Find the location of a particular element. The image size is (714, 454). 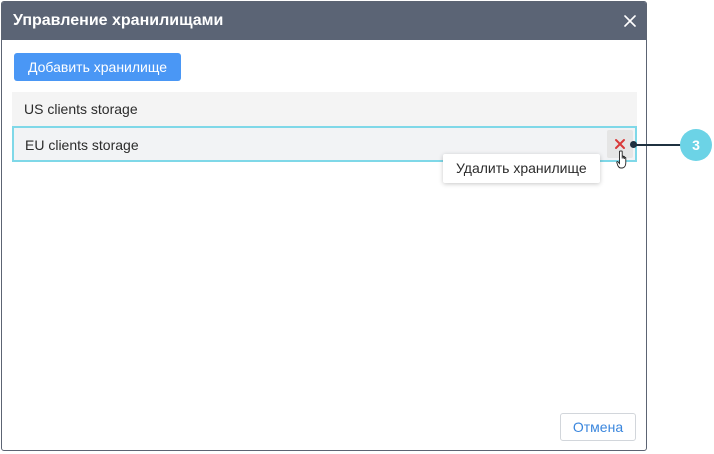

delete-tooltip: Удалить хранилище is located at coordinates (521, 168).